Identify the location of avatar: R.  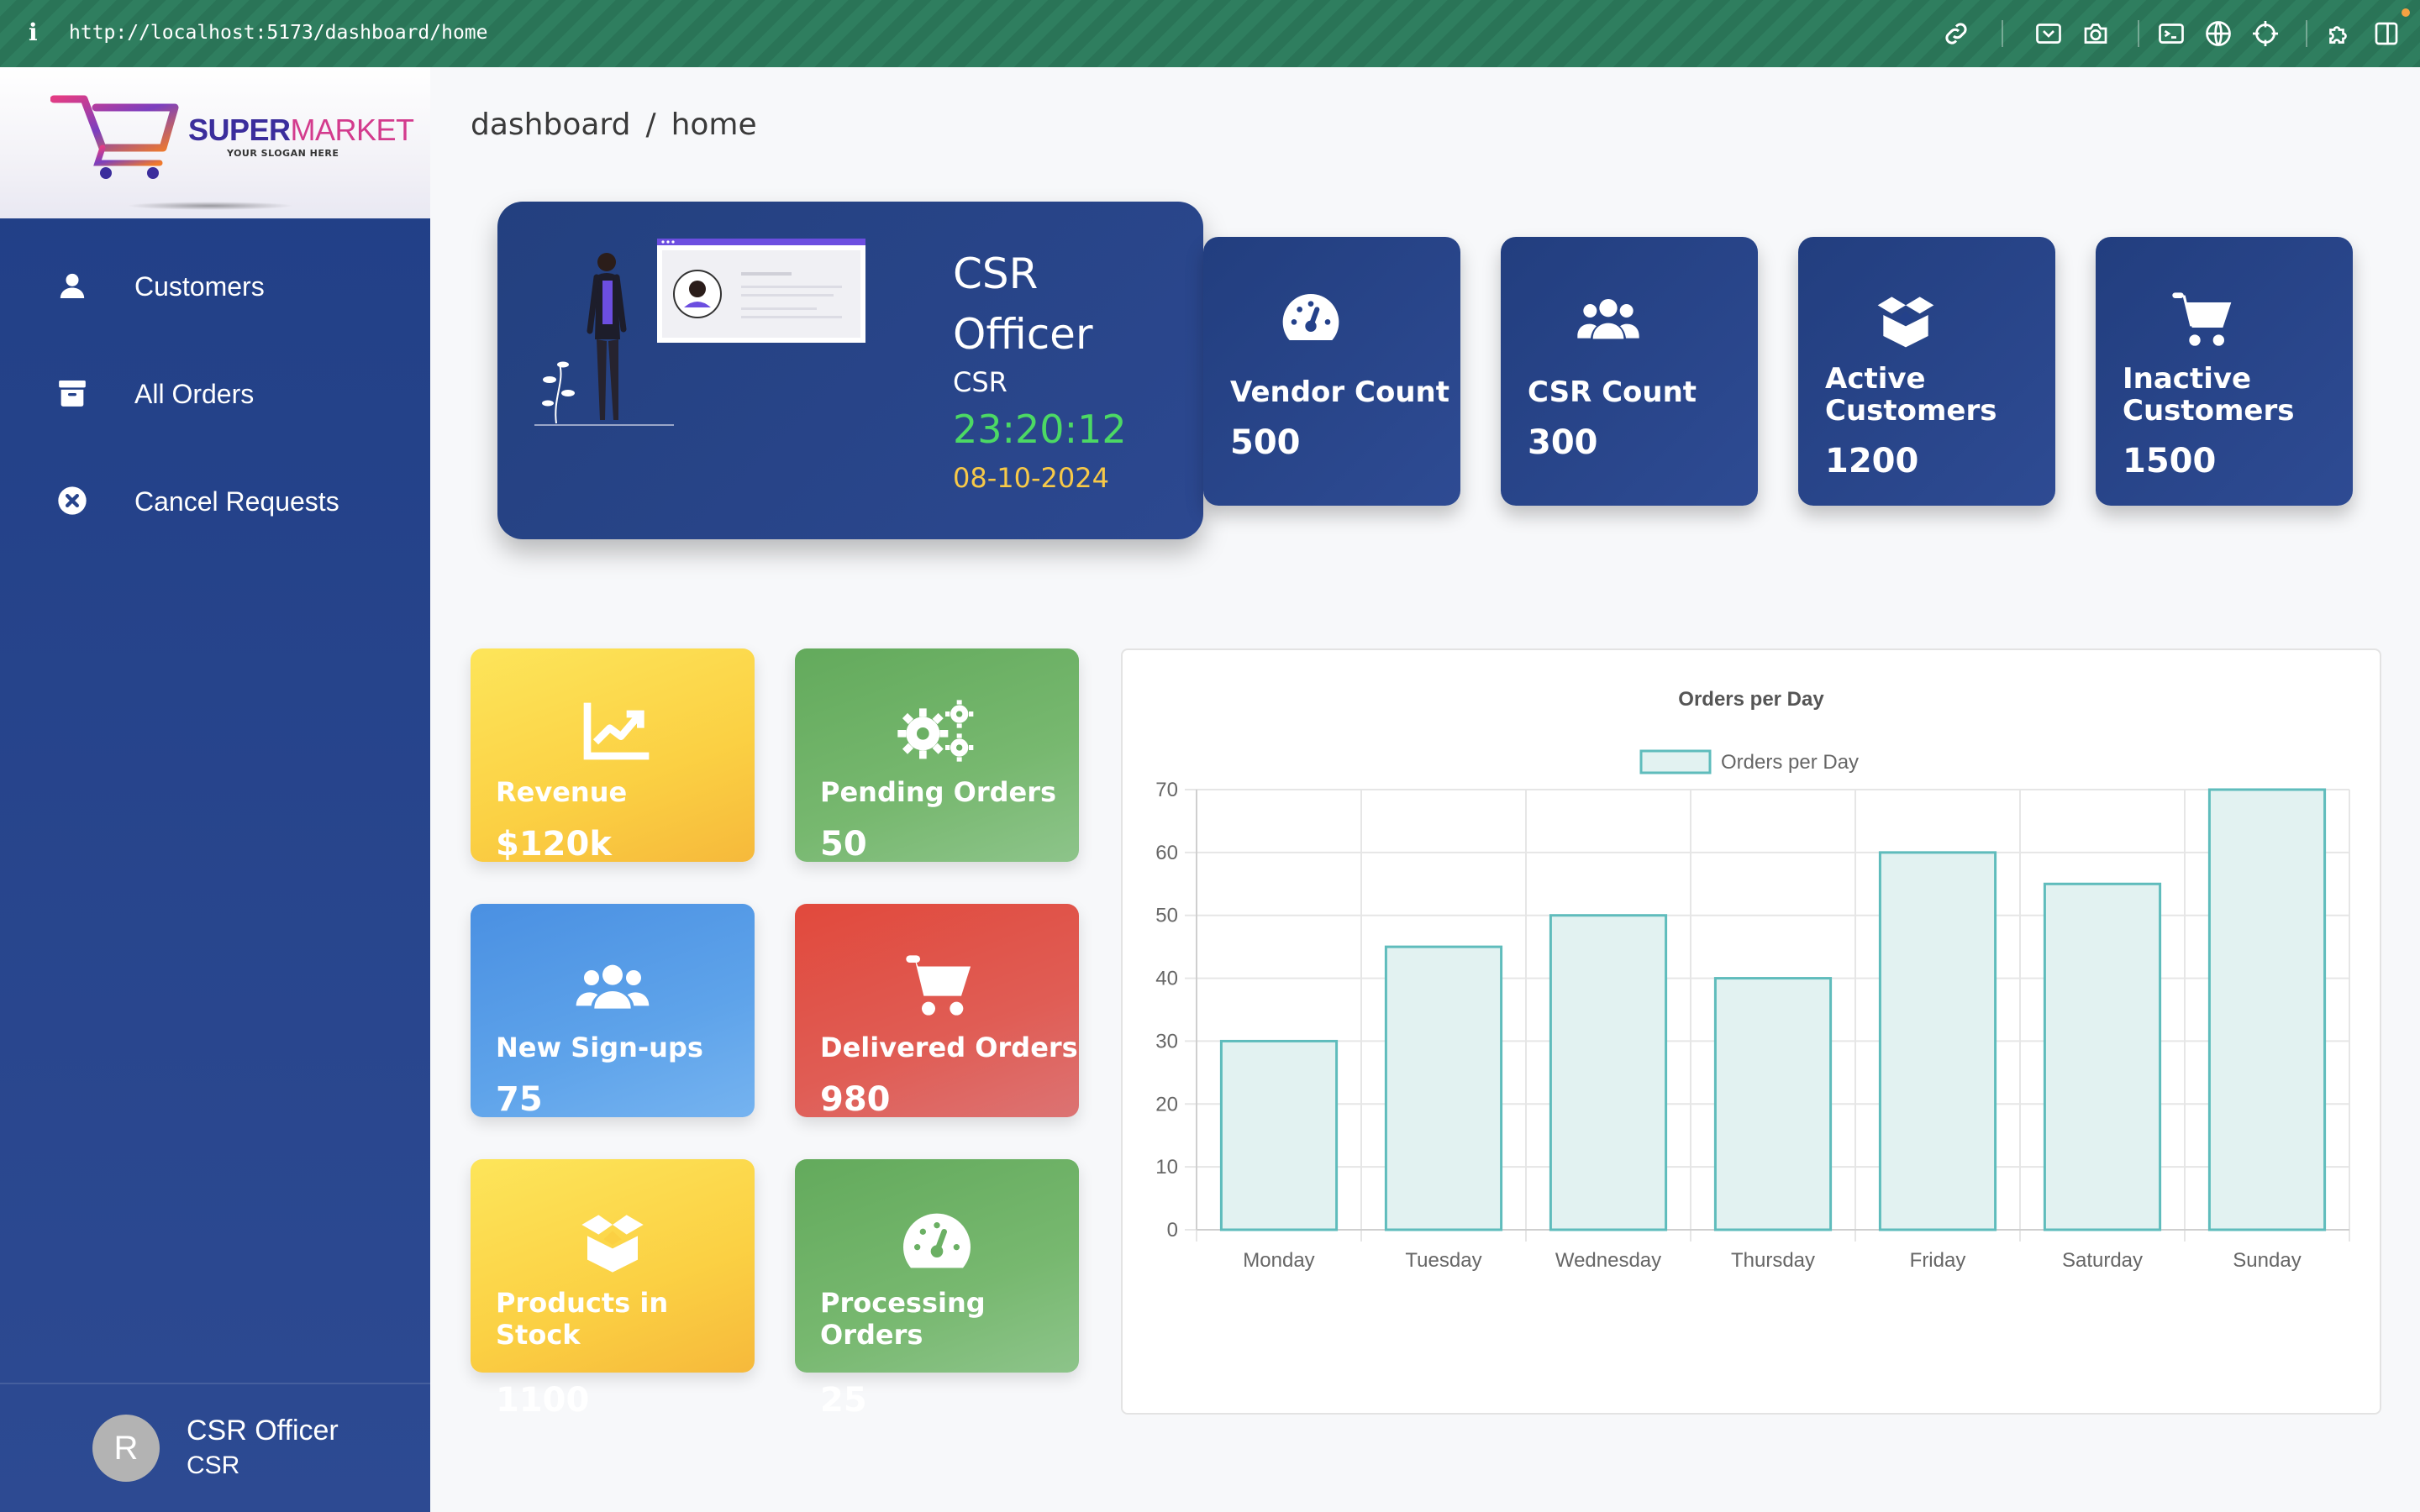
(126, 1448).